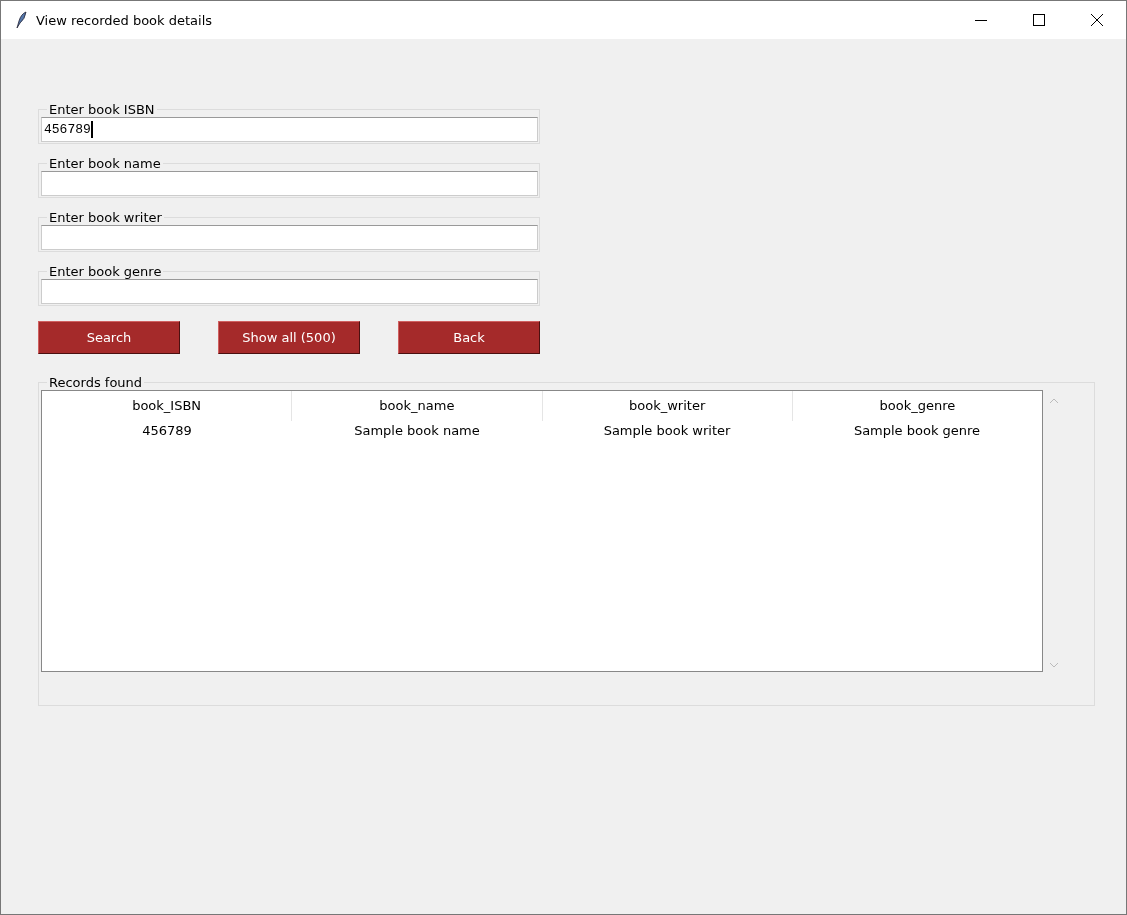  I want to click on scroll-up-icon, so click(1054, 401).